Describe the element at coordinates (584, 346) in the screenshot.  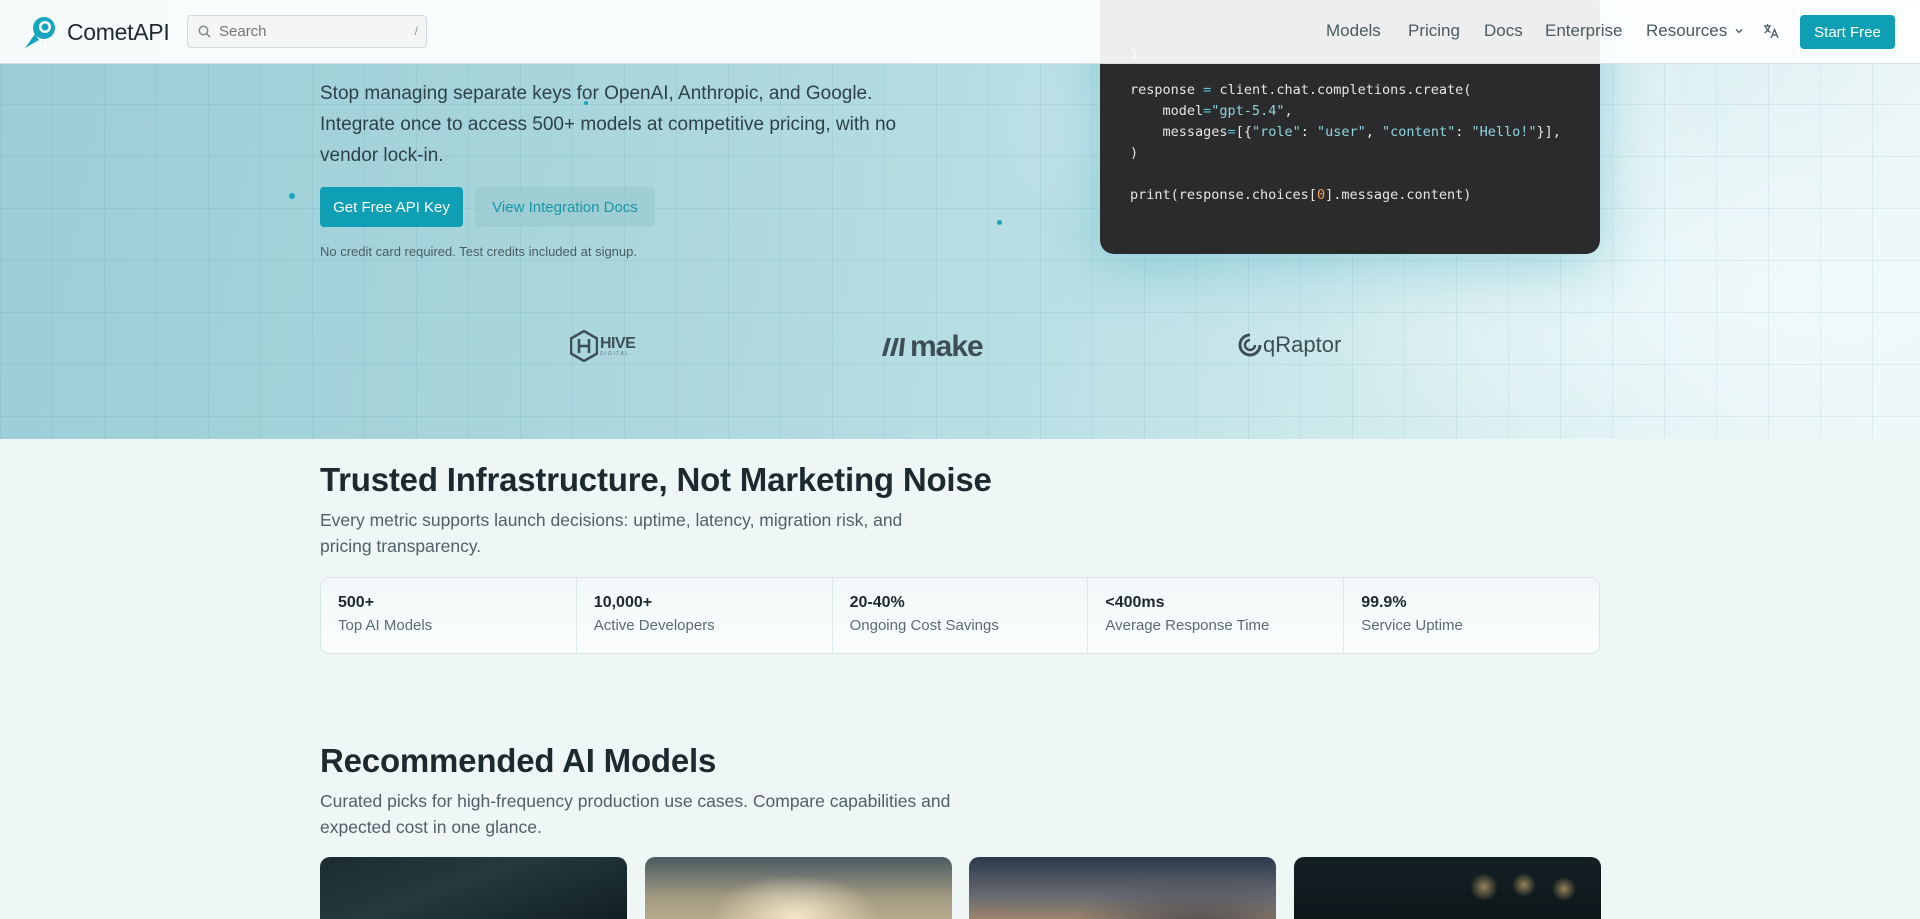
I see `hive-hexagon-icon` at that location.